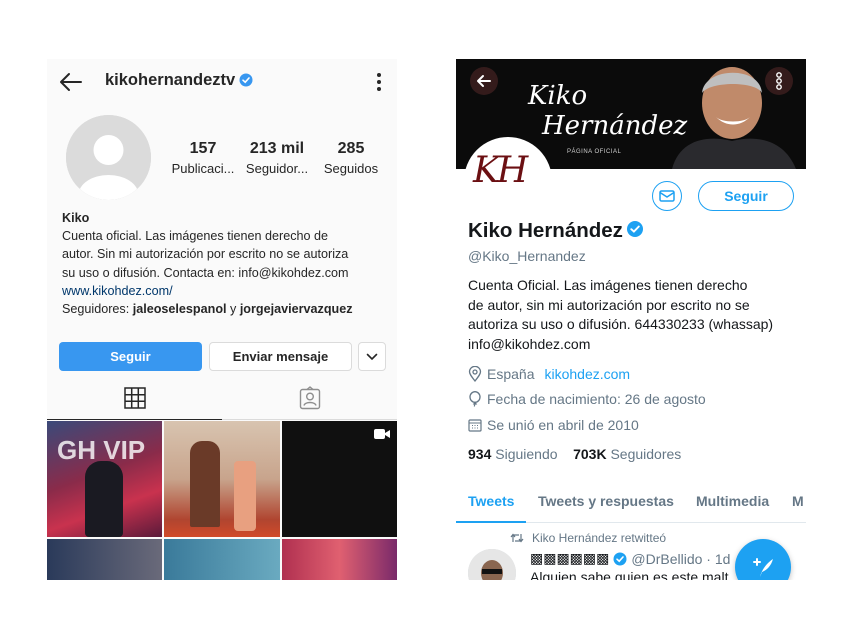 The image size is (854, 640). I want to click on tw-display-name: Kiko Hernández, so click(545, 230).